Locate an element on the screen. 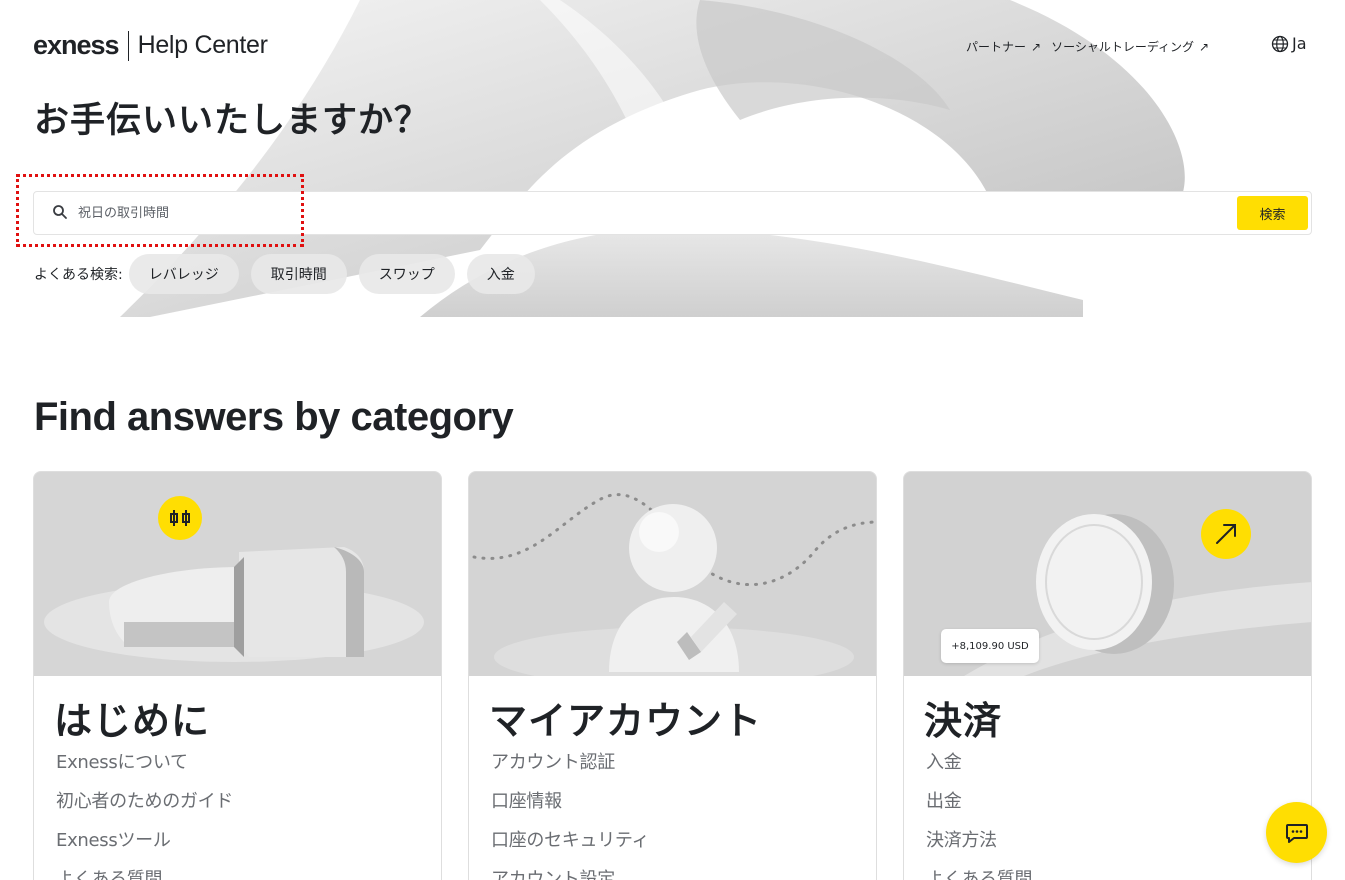  search-input is located at coordinates (648, 213).